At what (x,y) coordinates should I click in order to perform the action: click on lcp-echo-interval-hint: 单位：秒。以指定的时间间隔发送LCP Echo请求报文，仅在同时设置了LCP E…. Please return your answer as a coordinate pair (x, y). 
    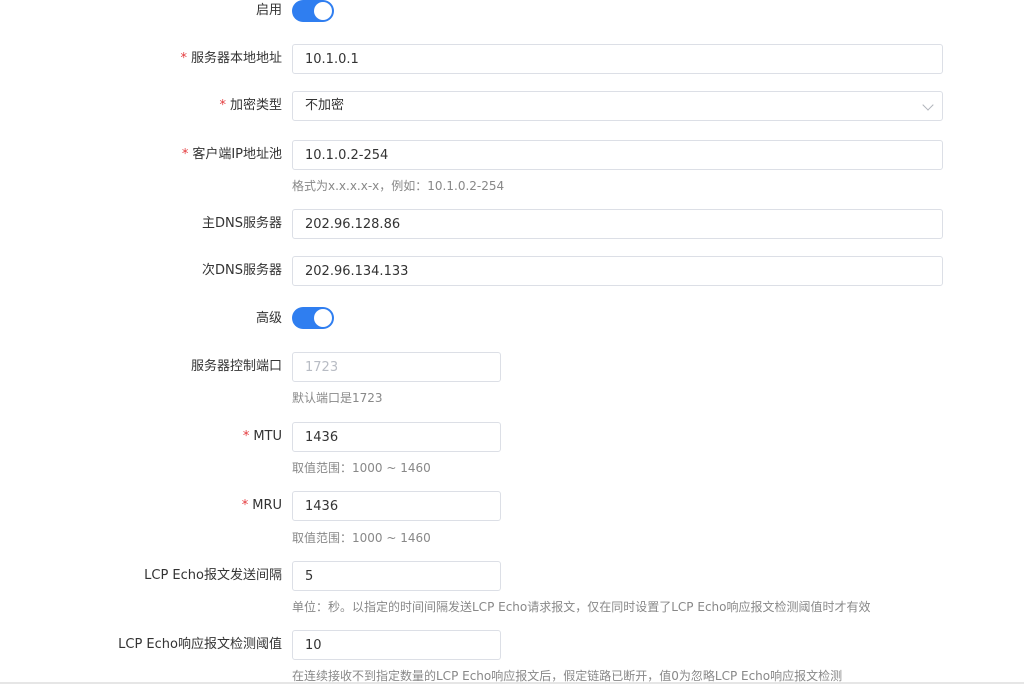
    Looking at the image, I should click on (581, 607).